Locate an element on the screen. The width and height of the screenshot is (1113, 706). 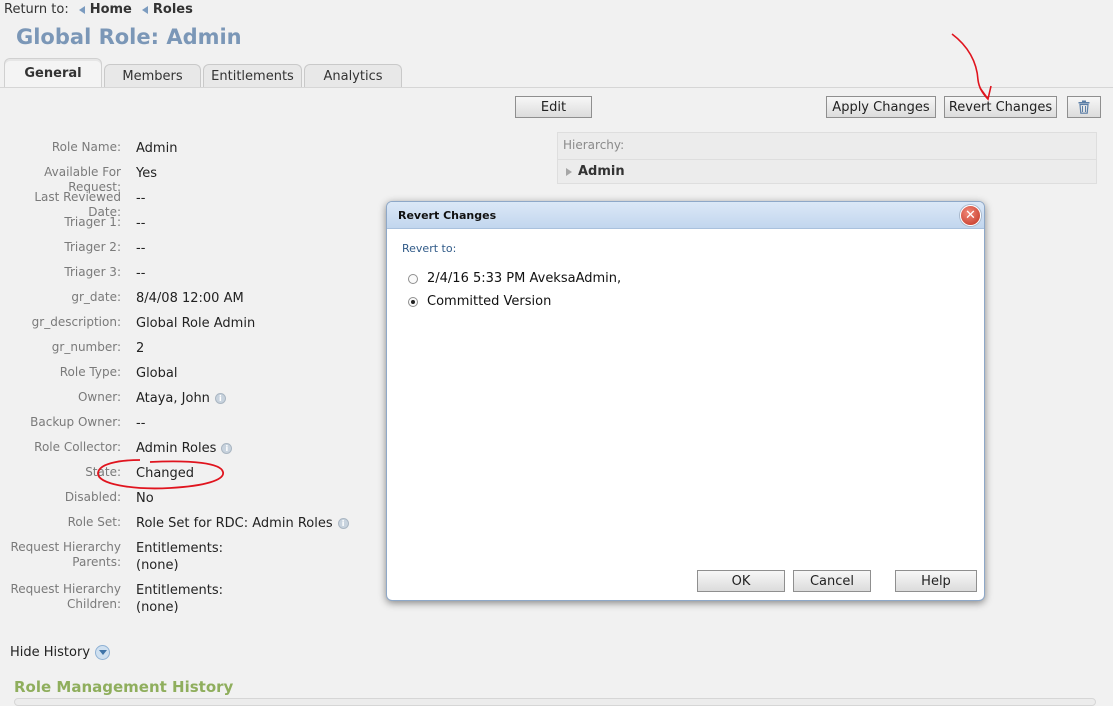
property-gr-number: gr_number: 2 is located at coordinates (72, 348).